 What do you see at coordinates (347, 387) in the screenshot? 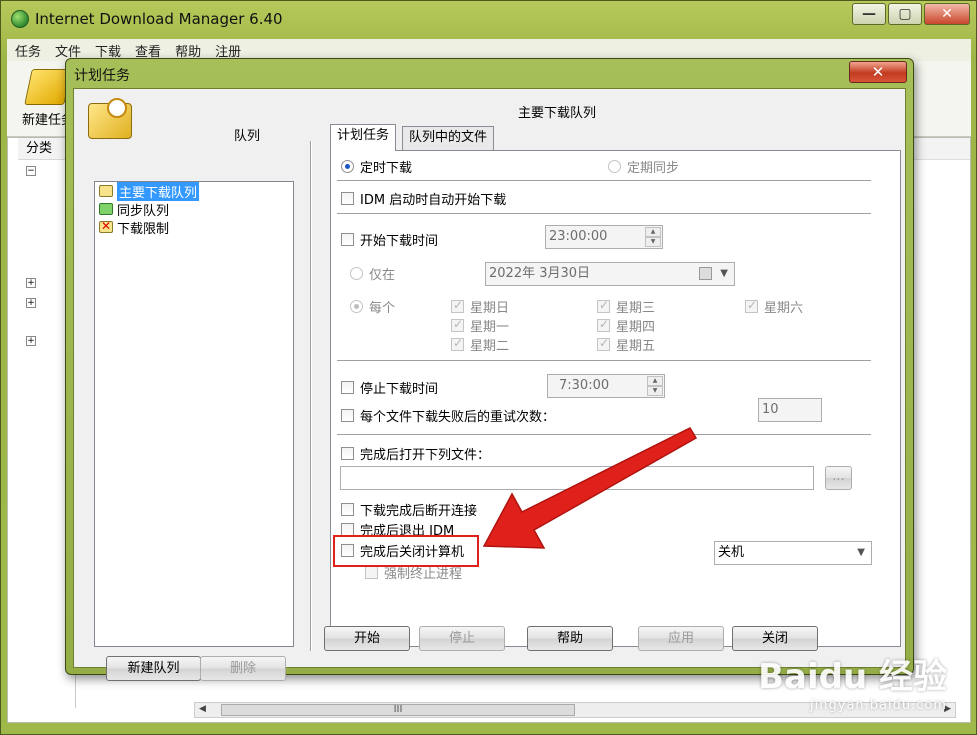
I see `stop-time-checkbox` at bounding box center [347, 387].